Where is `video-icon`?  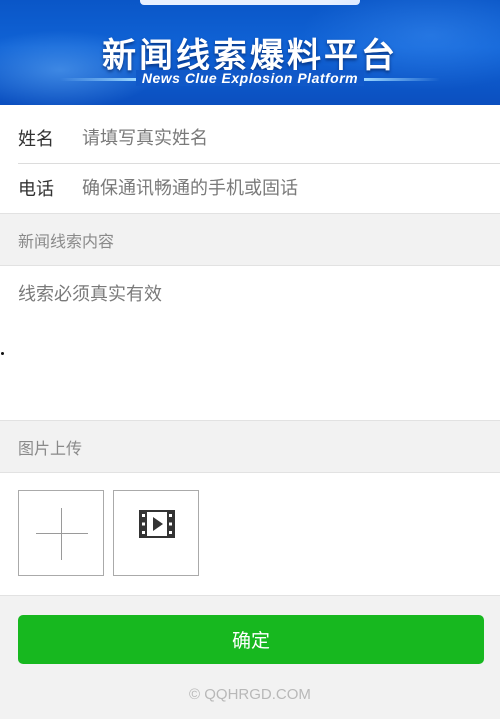 video-icon is located at coordinates (157, 524).